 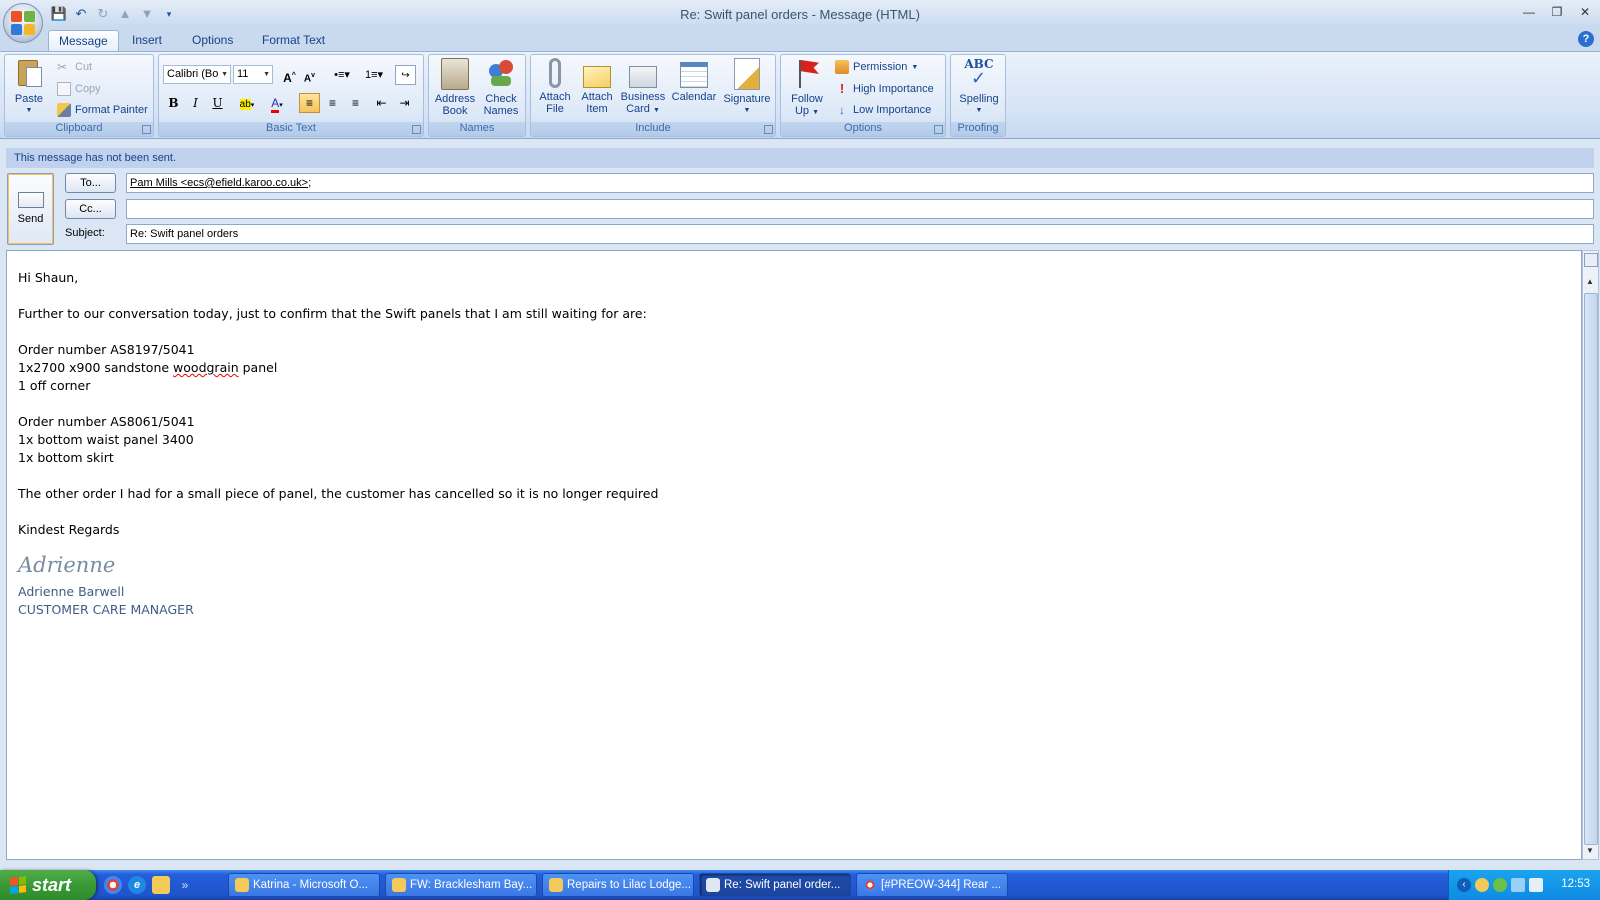 I want to click on permission-button: Permission ▼, so click(x=876, y=67).